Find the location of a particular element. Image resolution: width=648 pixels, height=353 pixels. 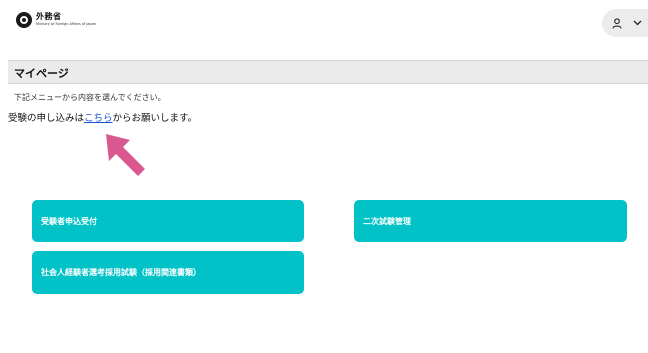

tile-second-exam-management: 二次試験管理 is located at coordinates (490, 221).